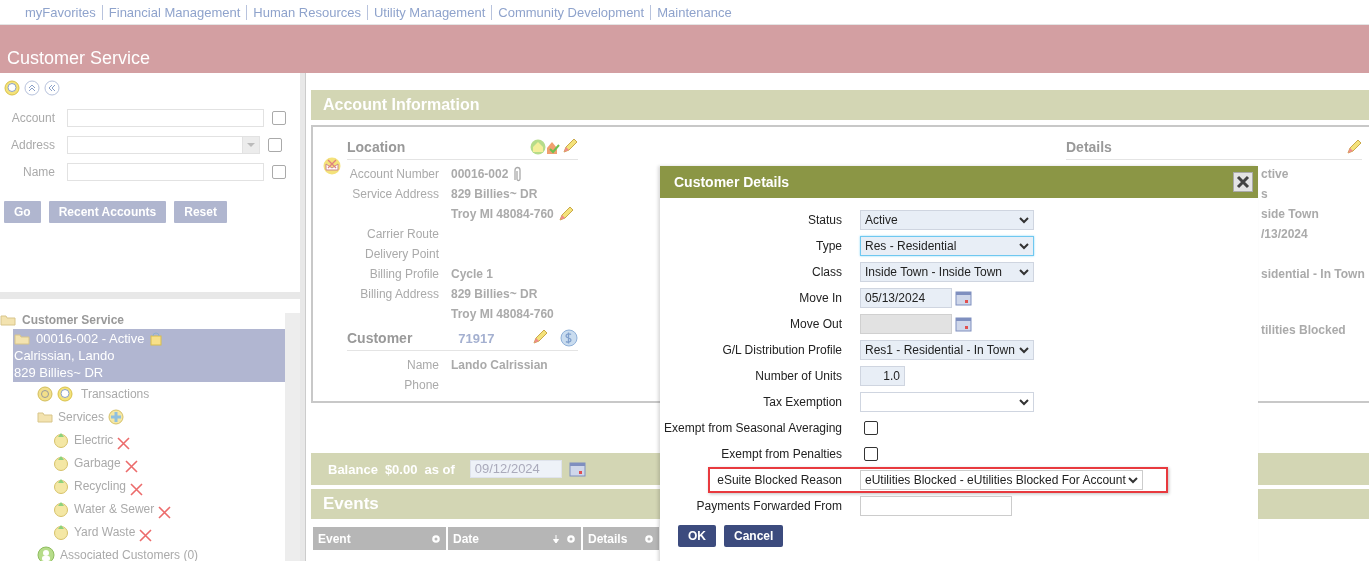 The image size is (1369, 561). What do you see at coordinates (1089, 147) in the screenshot?
I see `section-title: Details` at bounding box center [1089, 147].